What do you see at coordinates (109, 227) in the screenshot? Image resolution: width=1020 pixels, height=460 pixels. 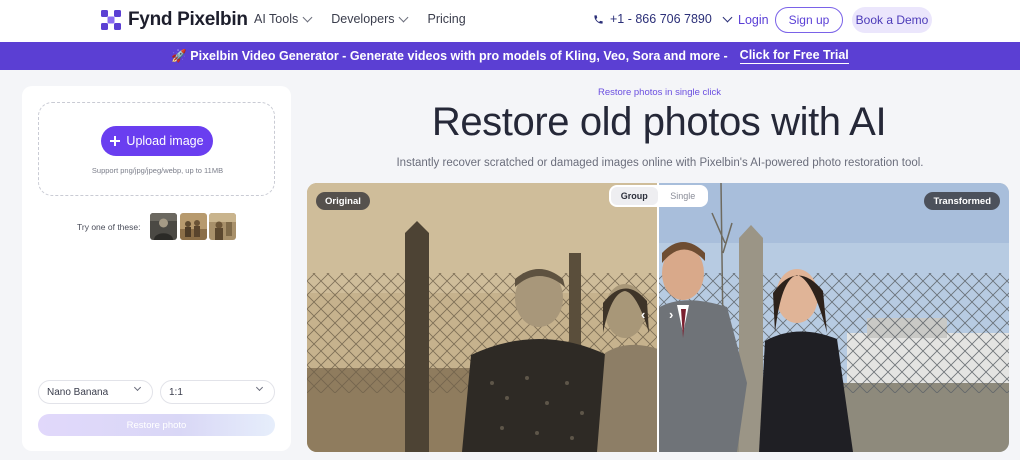 I see `try-samples-label: Try one of these:` at bounding box center [109, 227].